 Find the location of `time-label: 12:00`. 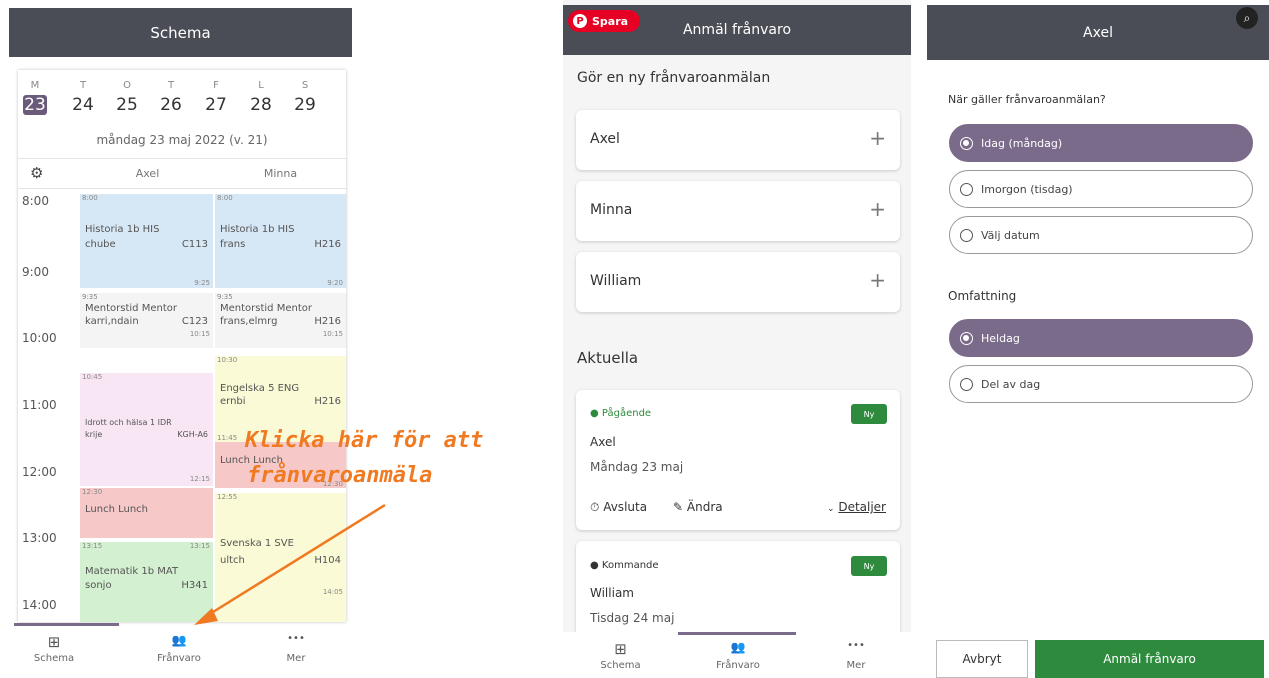

time-label: 12:00 is located at coordinates (39, 472).